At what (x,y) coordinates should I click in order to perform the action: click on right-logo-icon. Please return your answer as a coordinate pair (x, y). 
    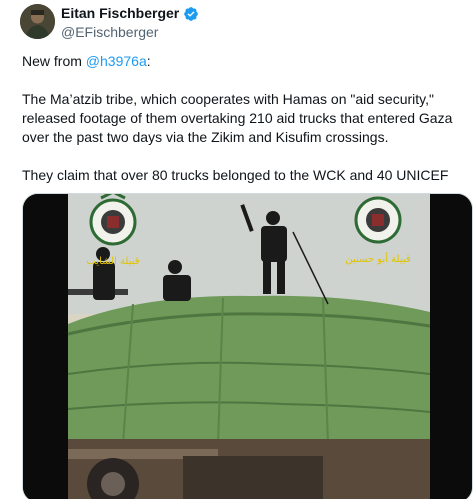
    Looking at the image, I should click on (378, 220).